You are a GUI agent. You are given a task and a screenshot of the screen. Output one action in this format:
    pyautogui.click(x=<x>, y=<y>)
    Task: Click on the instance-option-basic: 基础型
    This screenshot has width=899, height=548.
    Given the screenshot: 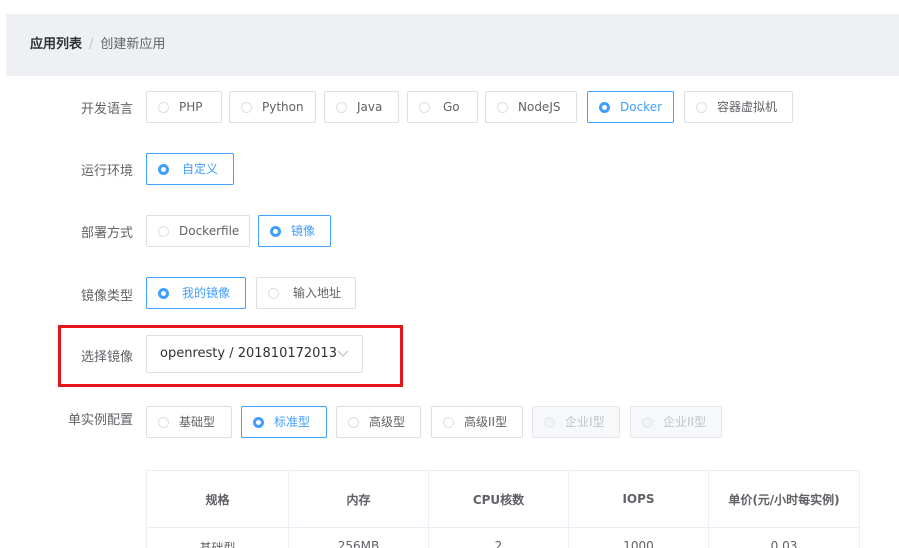 What is the action you would take?
    pyautogui.click(x=189, y=422)
    